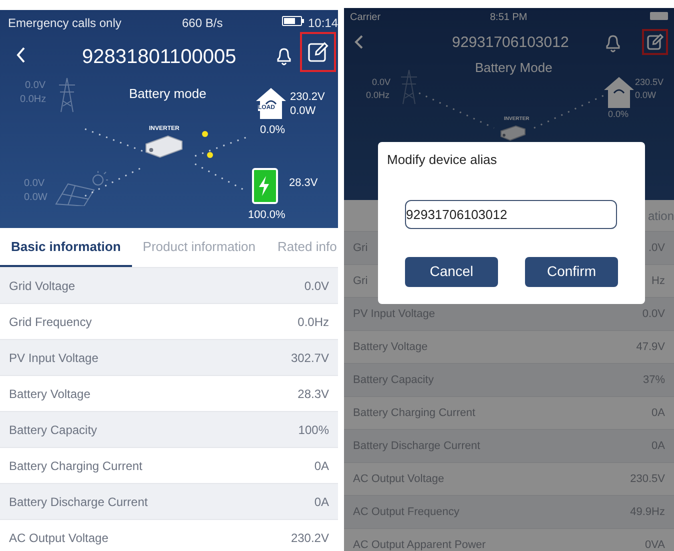 The image size is (674, 551). Describe the element at coordinates (313, 430) in the screenshot. I see `row-value: 100%` at that location.